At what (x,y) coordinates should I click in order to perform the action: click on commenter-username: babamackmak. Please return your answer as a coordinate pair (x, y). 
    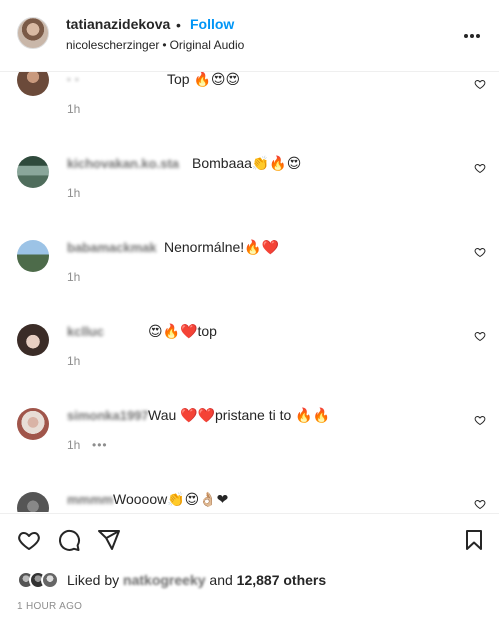
    Looking at the image, I should click on (112, 247).